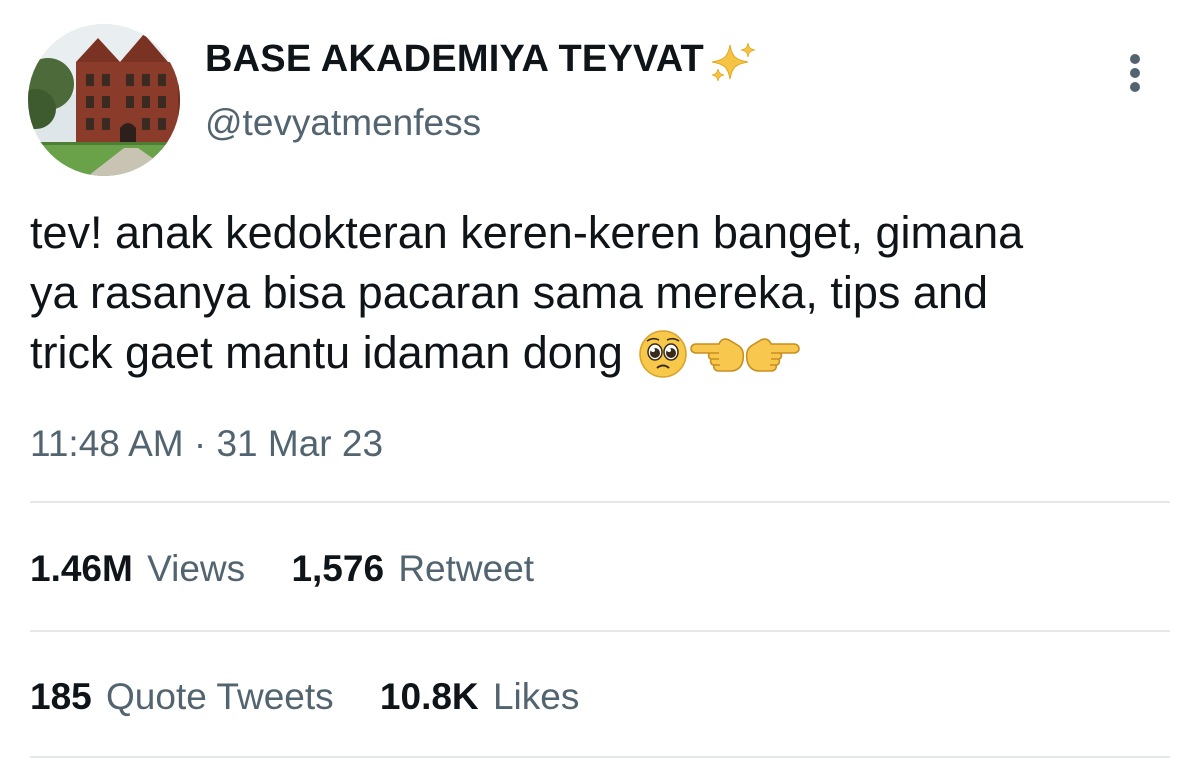 This screenshot has width=1200, height=760. Describe the element at coordinates (81, 568) in the screenshot. I see `views-count: 1.46M` at that location.